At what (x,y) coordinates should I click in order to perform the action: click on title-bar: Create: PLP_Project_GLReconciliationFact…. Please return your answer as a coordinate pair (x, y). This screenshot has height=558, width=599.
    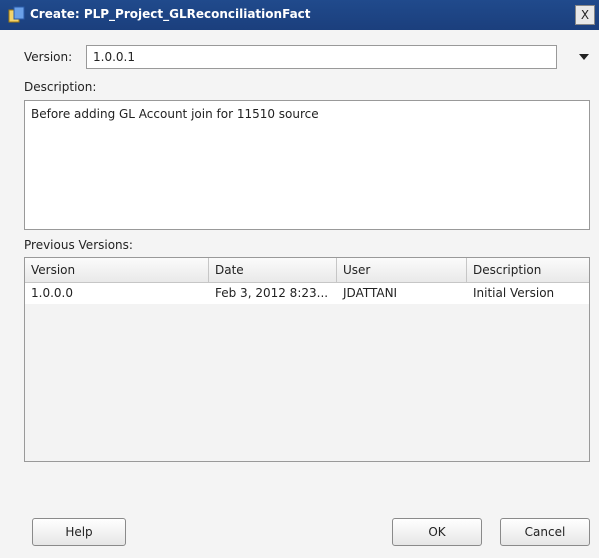
    Looking at the image, I should click on (299, 15).